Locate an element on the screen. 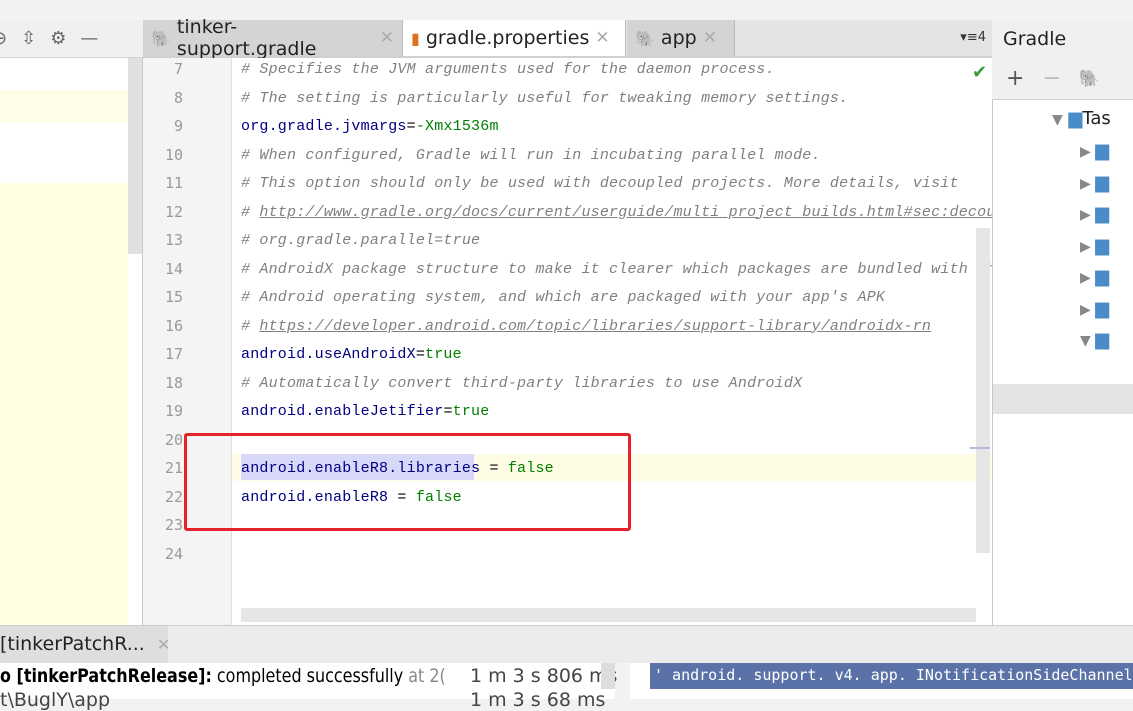 This screenshot has width=1133, height=711. line-number: 20 is located at coordinates (173, 439).